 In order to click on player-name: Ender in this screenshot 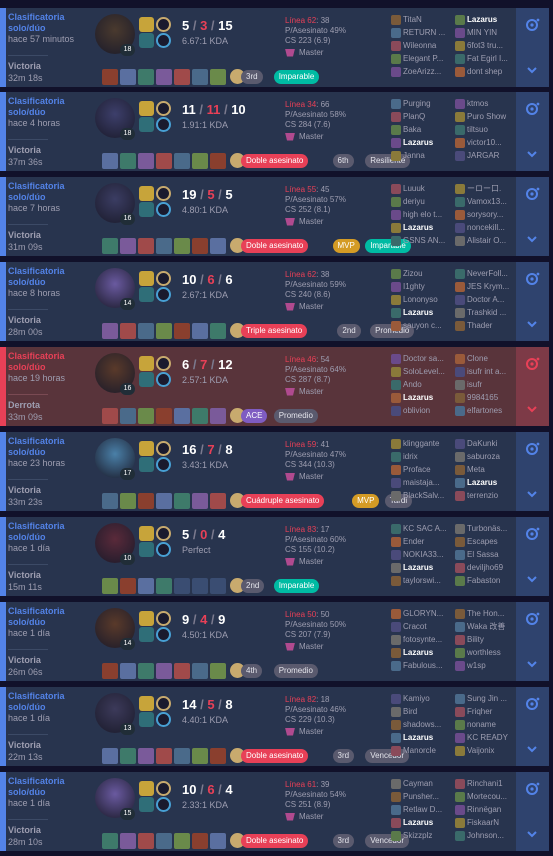, I will do `click(428, 541)`.